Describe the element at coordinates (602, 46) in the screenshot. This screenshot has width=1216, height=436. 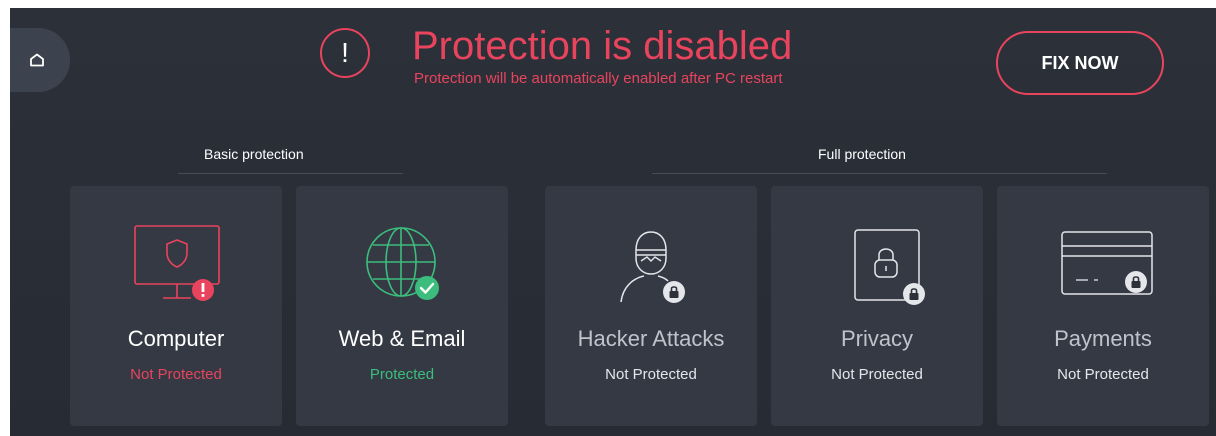
I see `banner-title: Protection is disabled` at that location.